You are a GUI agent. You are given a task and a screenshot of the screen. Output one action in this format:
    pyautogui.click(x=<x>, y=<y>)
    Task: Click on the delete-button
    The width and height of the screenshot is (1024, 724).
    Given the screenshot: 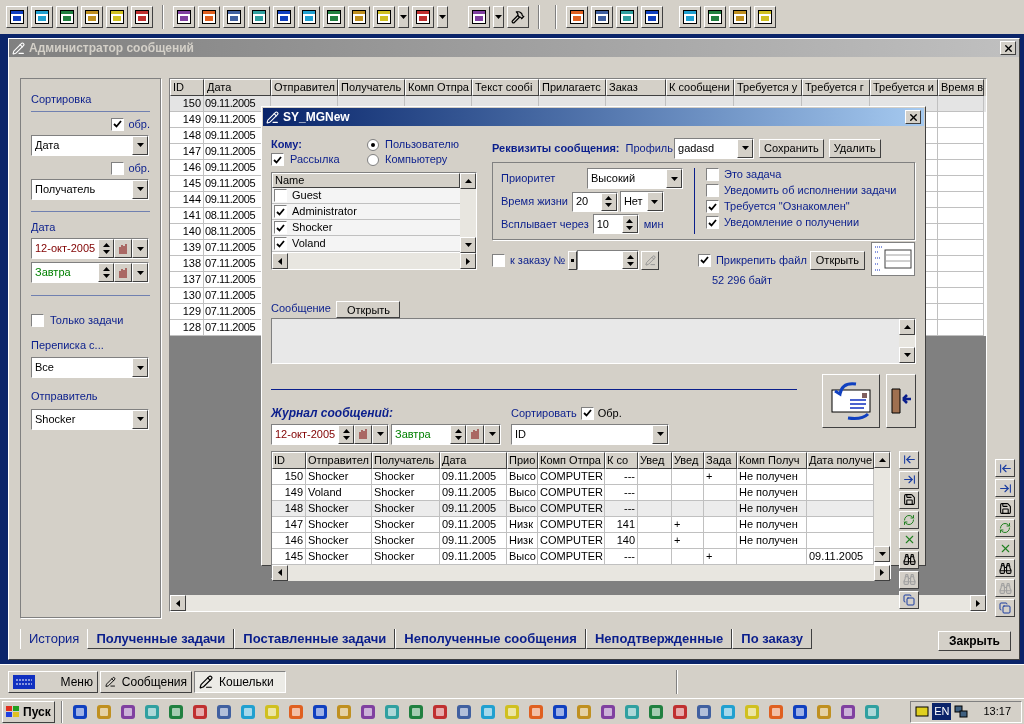 What is the action you would take?
    pyautogui.click(x=1005, y=548)
    